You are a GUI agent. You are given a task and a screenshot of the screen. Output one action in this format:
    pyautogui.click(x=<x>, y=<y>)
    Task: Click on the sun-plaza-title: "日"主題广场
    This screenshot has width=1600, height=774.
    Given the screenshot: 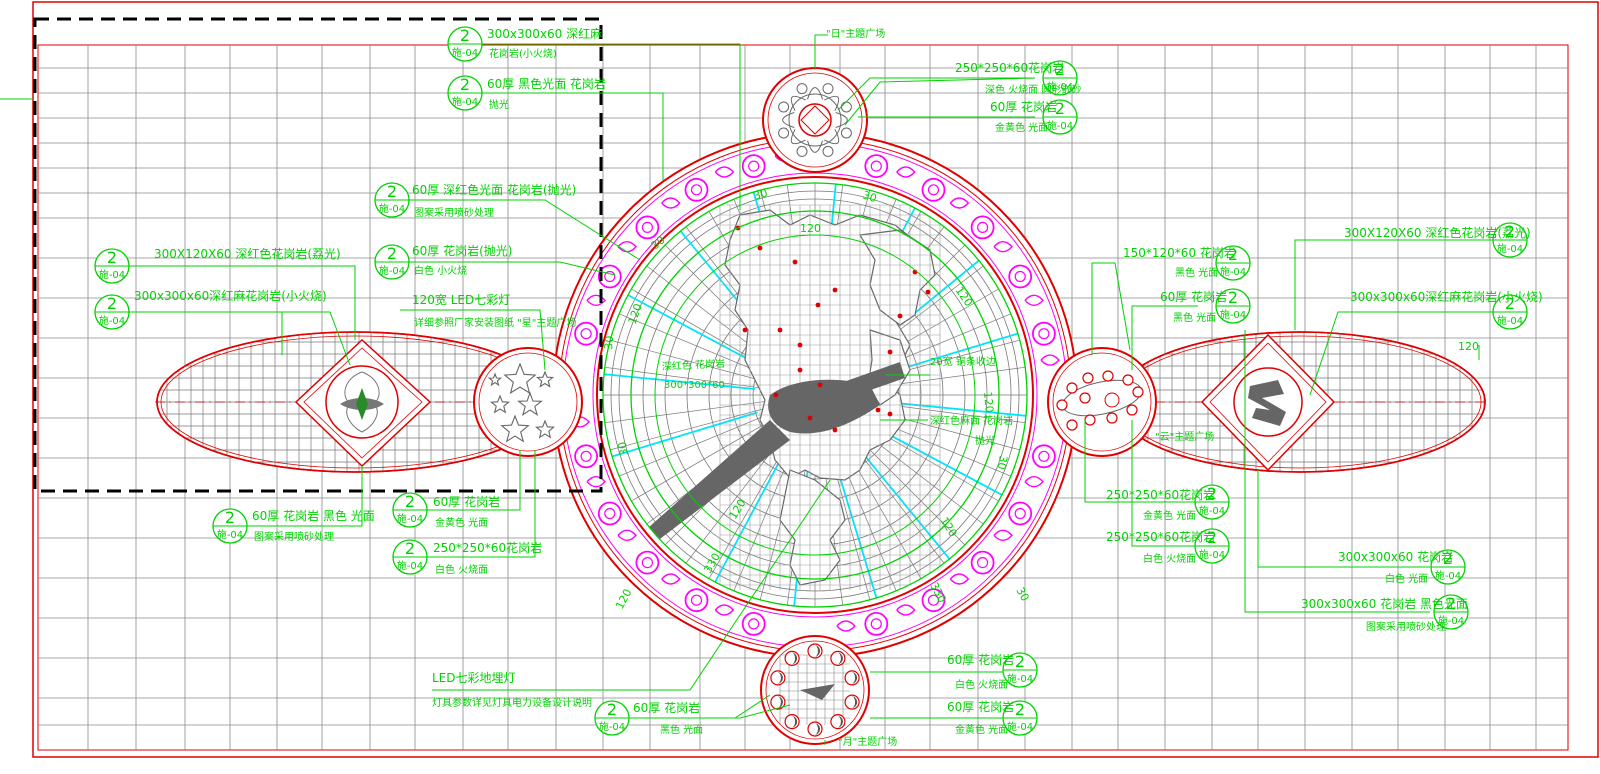 What is the action you would take?
    pyautogui.click(x=855, y=33)
    